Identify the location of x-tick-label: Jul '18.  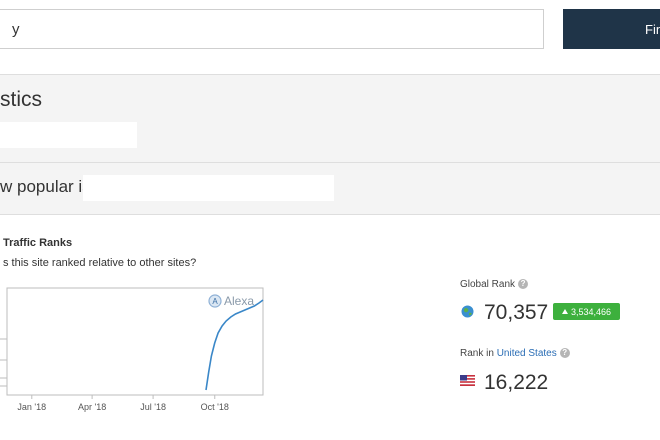
(153, 407).